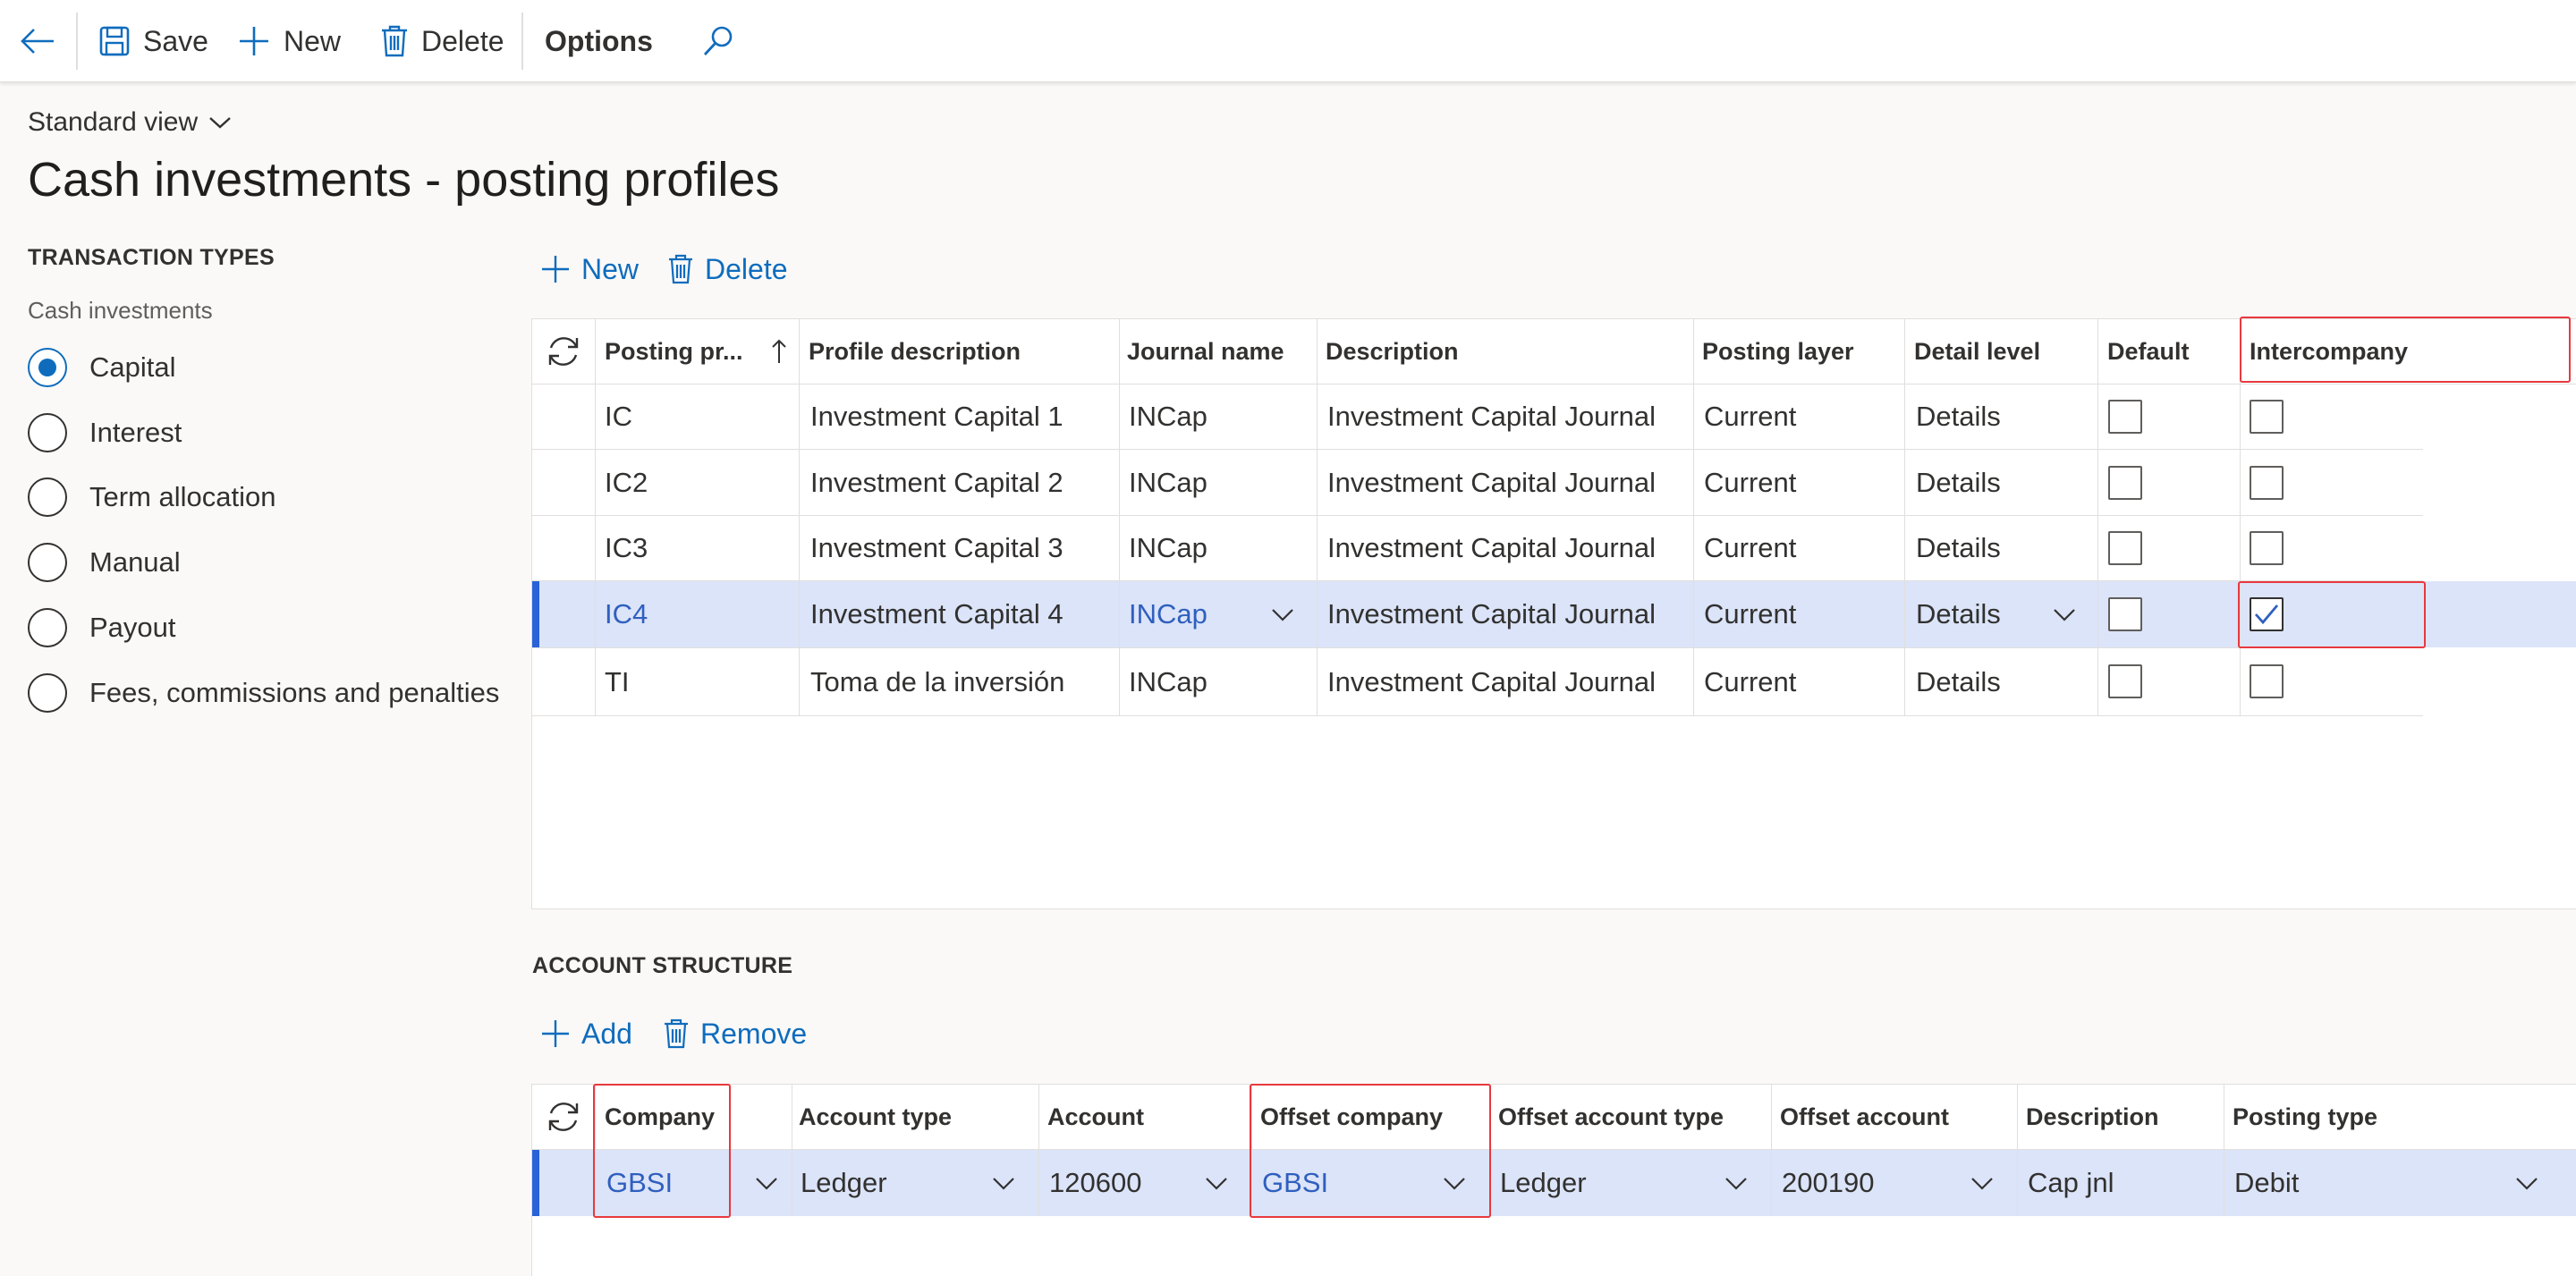  What do you see at coordinates (586, 1033) in the screenshot?
I see `account-add-button: Add` at bounding box center [586, 1033].